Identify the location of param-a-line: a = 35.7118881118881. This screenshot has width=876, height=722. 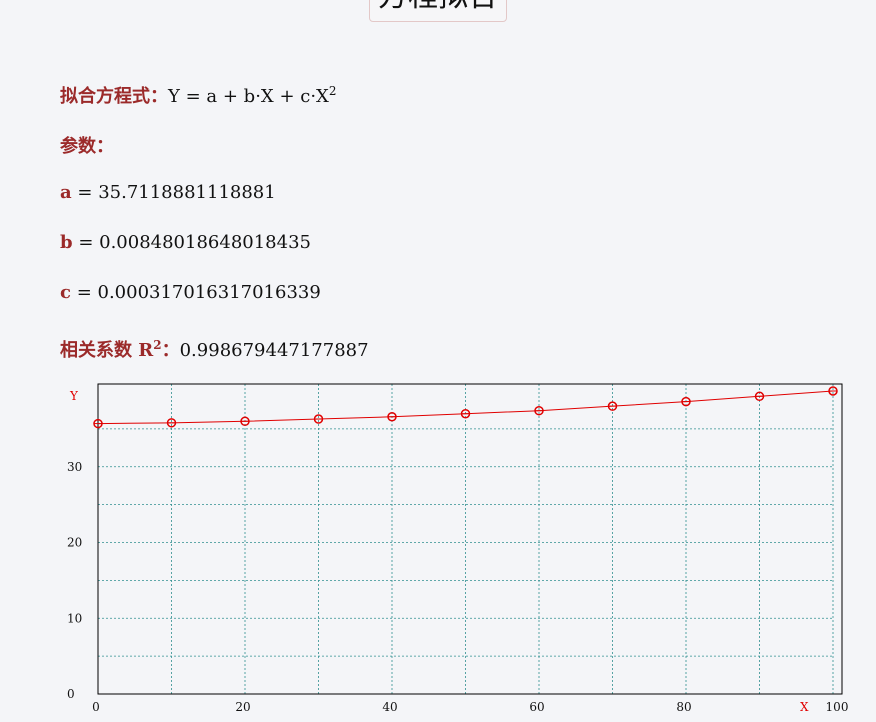
(168, 192).